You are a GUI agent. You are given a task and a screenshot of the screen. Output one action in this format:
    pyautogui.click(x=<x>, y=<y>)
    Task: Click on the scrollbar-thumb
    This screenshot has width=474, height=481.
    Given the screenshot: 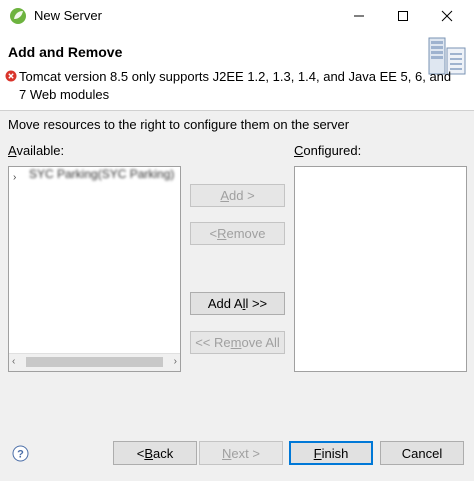 What is the action you would take?
    pyautogui.click(x=94, y=362)
    